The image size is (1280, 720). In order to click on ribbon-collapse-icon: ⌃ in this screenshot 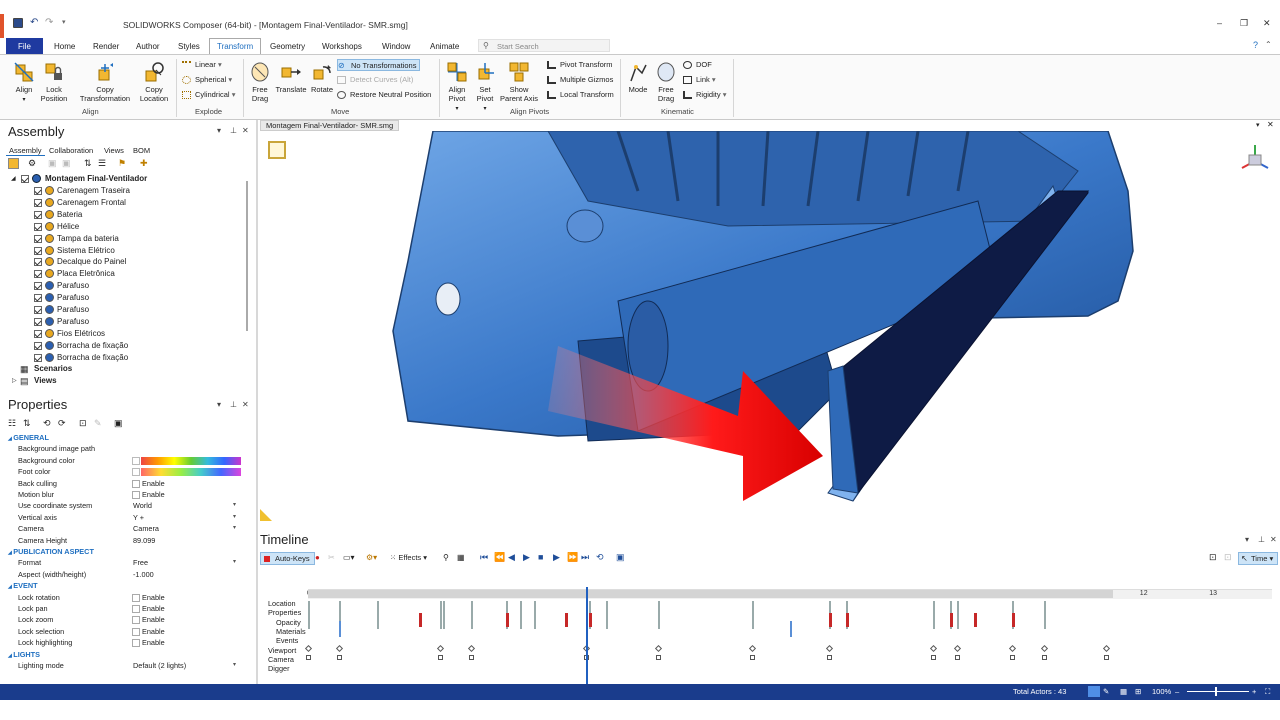, I will do `click(1268, 44)`.